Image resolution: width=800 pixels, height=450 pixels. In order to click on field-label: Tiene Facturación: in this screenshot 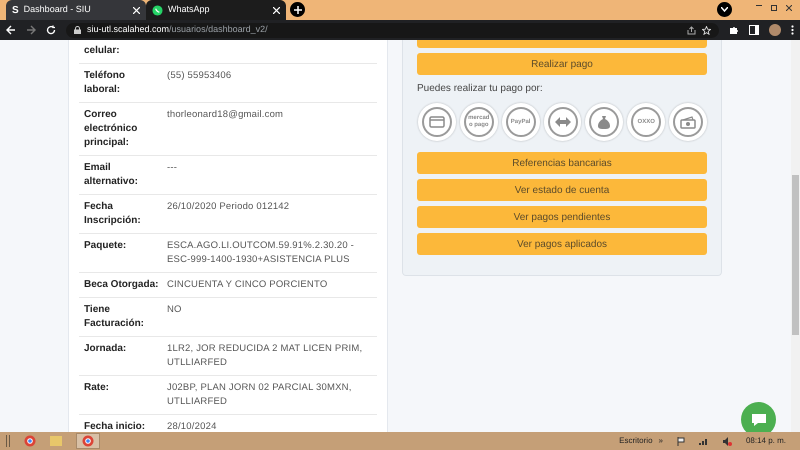, I will do `click(115, 317)`.